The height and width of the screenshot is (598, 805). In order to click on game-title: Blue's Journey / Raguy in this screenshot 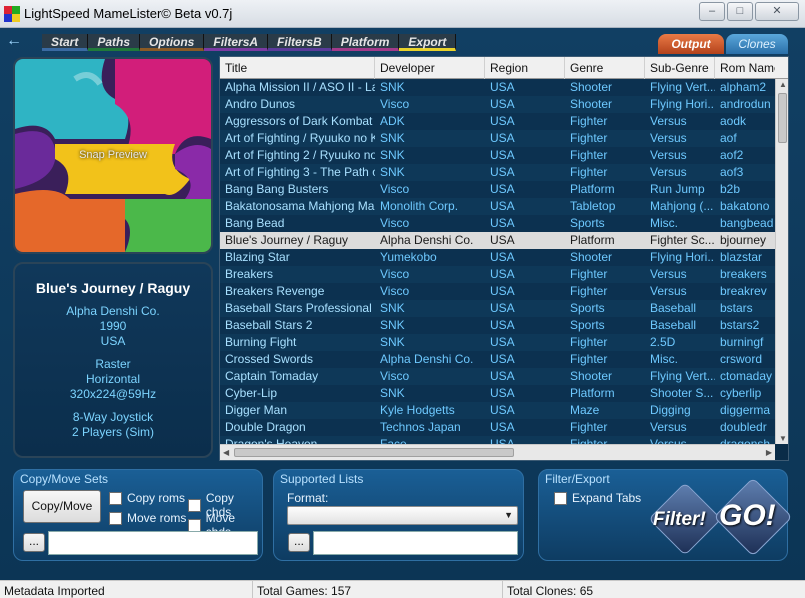, I will do `click(113, 288)`.